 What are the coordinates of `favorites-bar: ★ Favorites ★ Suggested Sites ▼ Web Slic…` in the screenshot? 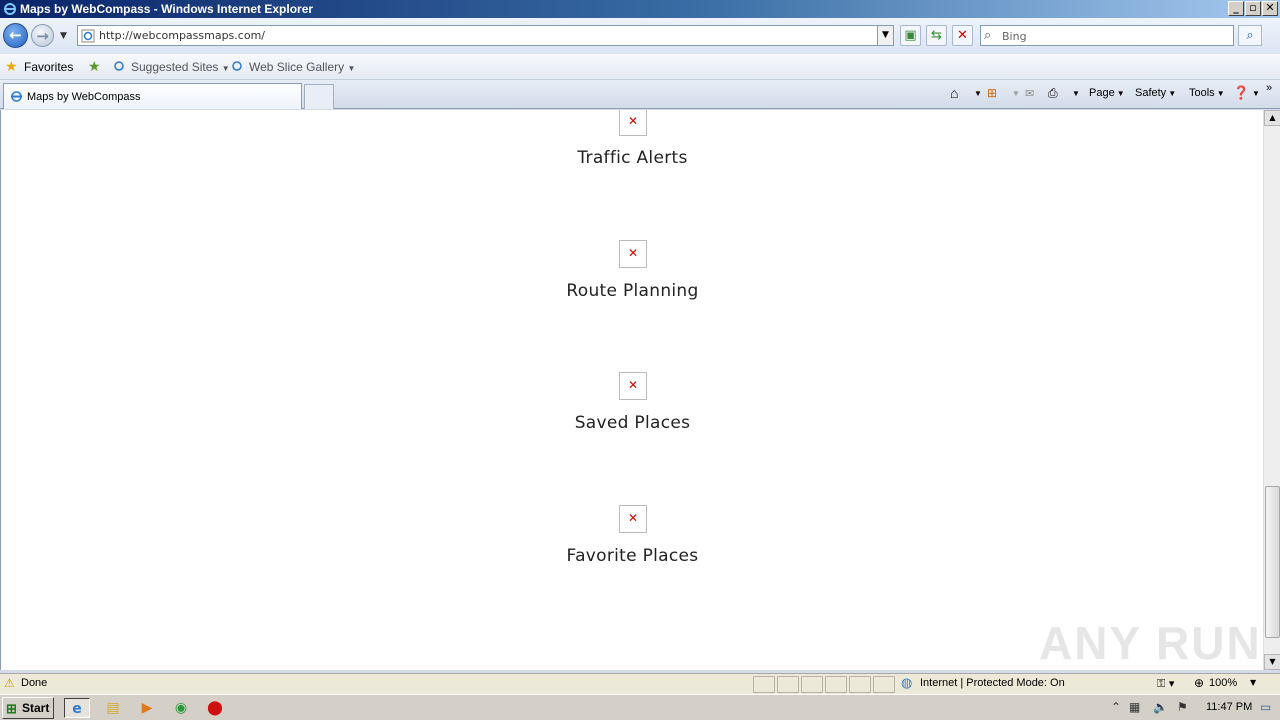 It's located at (640, 67).